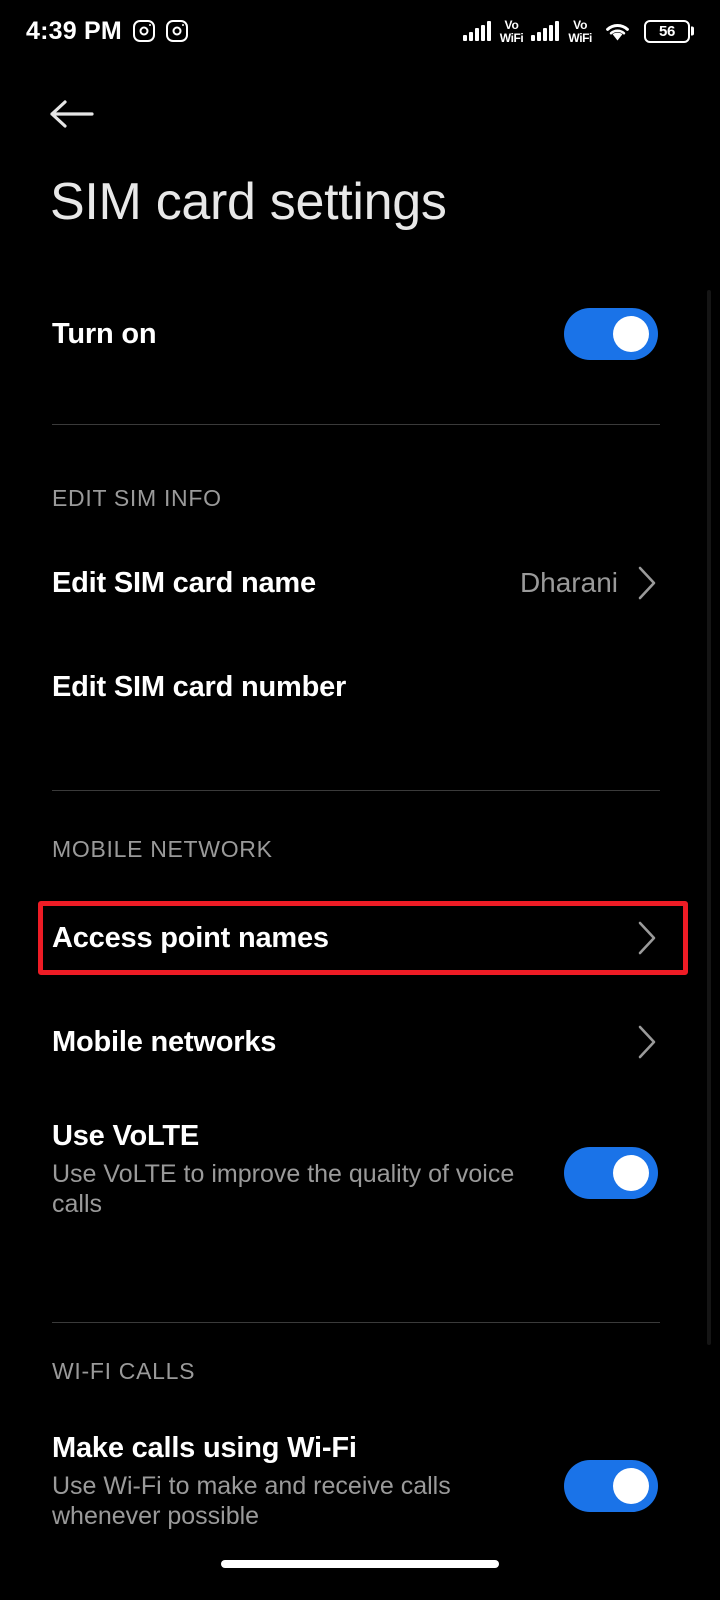  What do you see at coordinates (667, 31) in the screenshot?
I see `battery-icon: 56` at bounding box center [667, 31].